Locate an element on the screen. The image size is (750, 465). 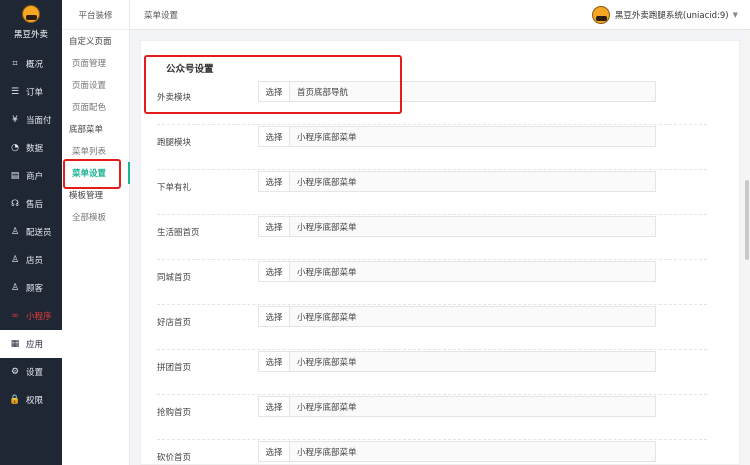
form-row: 生活圈首页 选择 小程序底部菜单 is located at coordinates (432, 238).